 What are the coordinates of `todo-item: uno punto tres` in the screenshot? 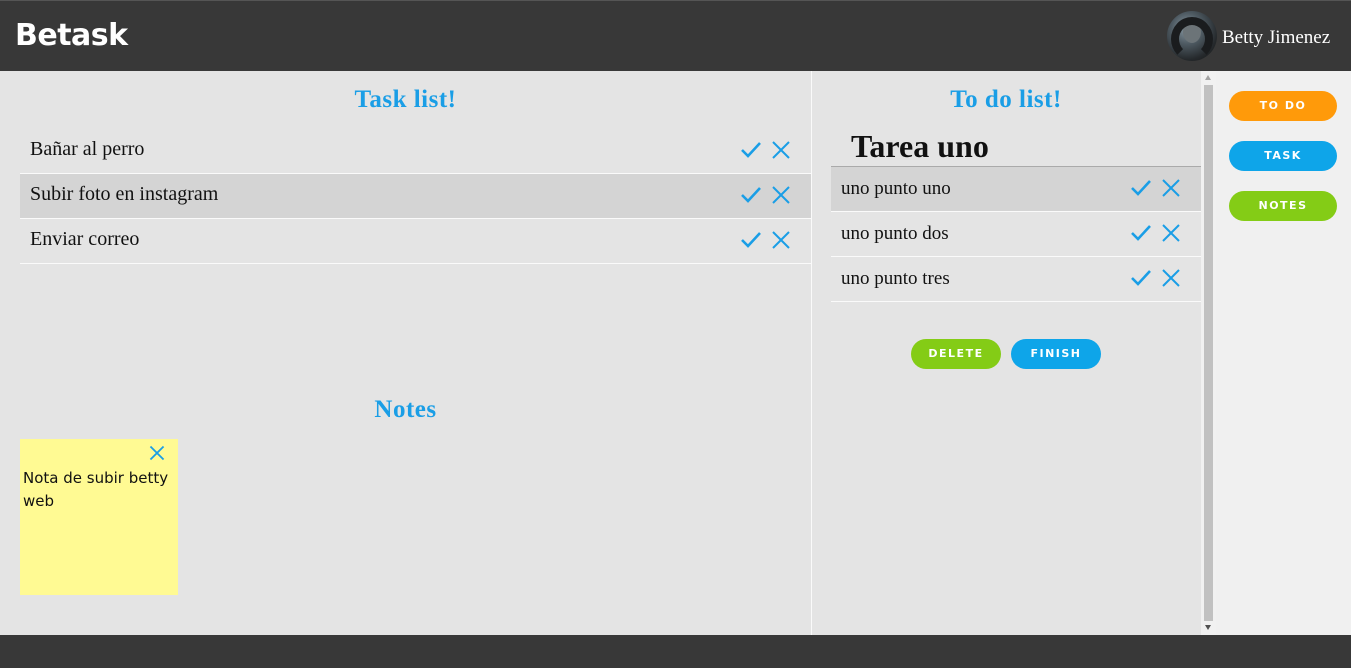 It's located at (1016, 279).